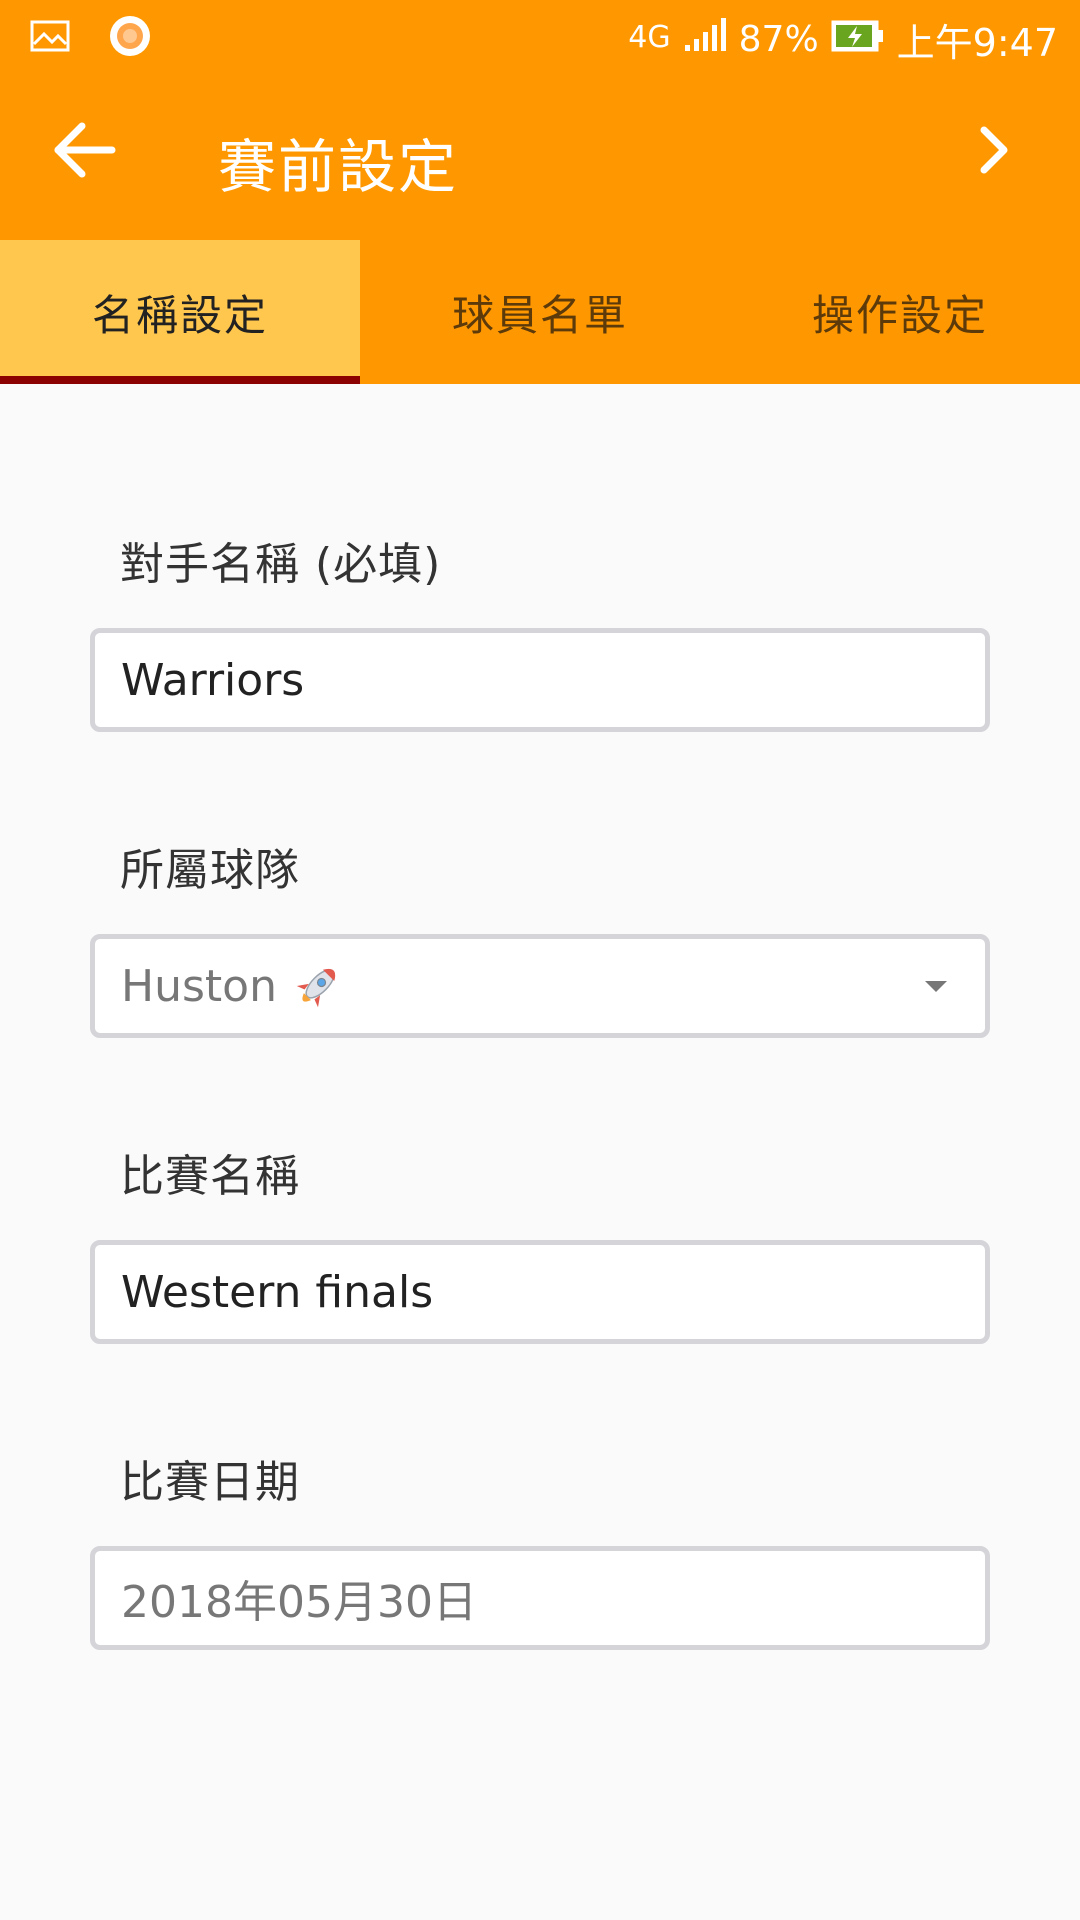  Describe the element at coordinates (199, 986) in the screenshot. I see `team-value: Huston` at that location.